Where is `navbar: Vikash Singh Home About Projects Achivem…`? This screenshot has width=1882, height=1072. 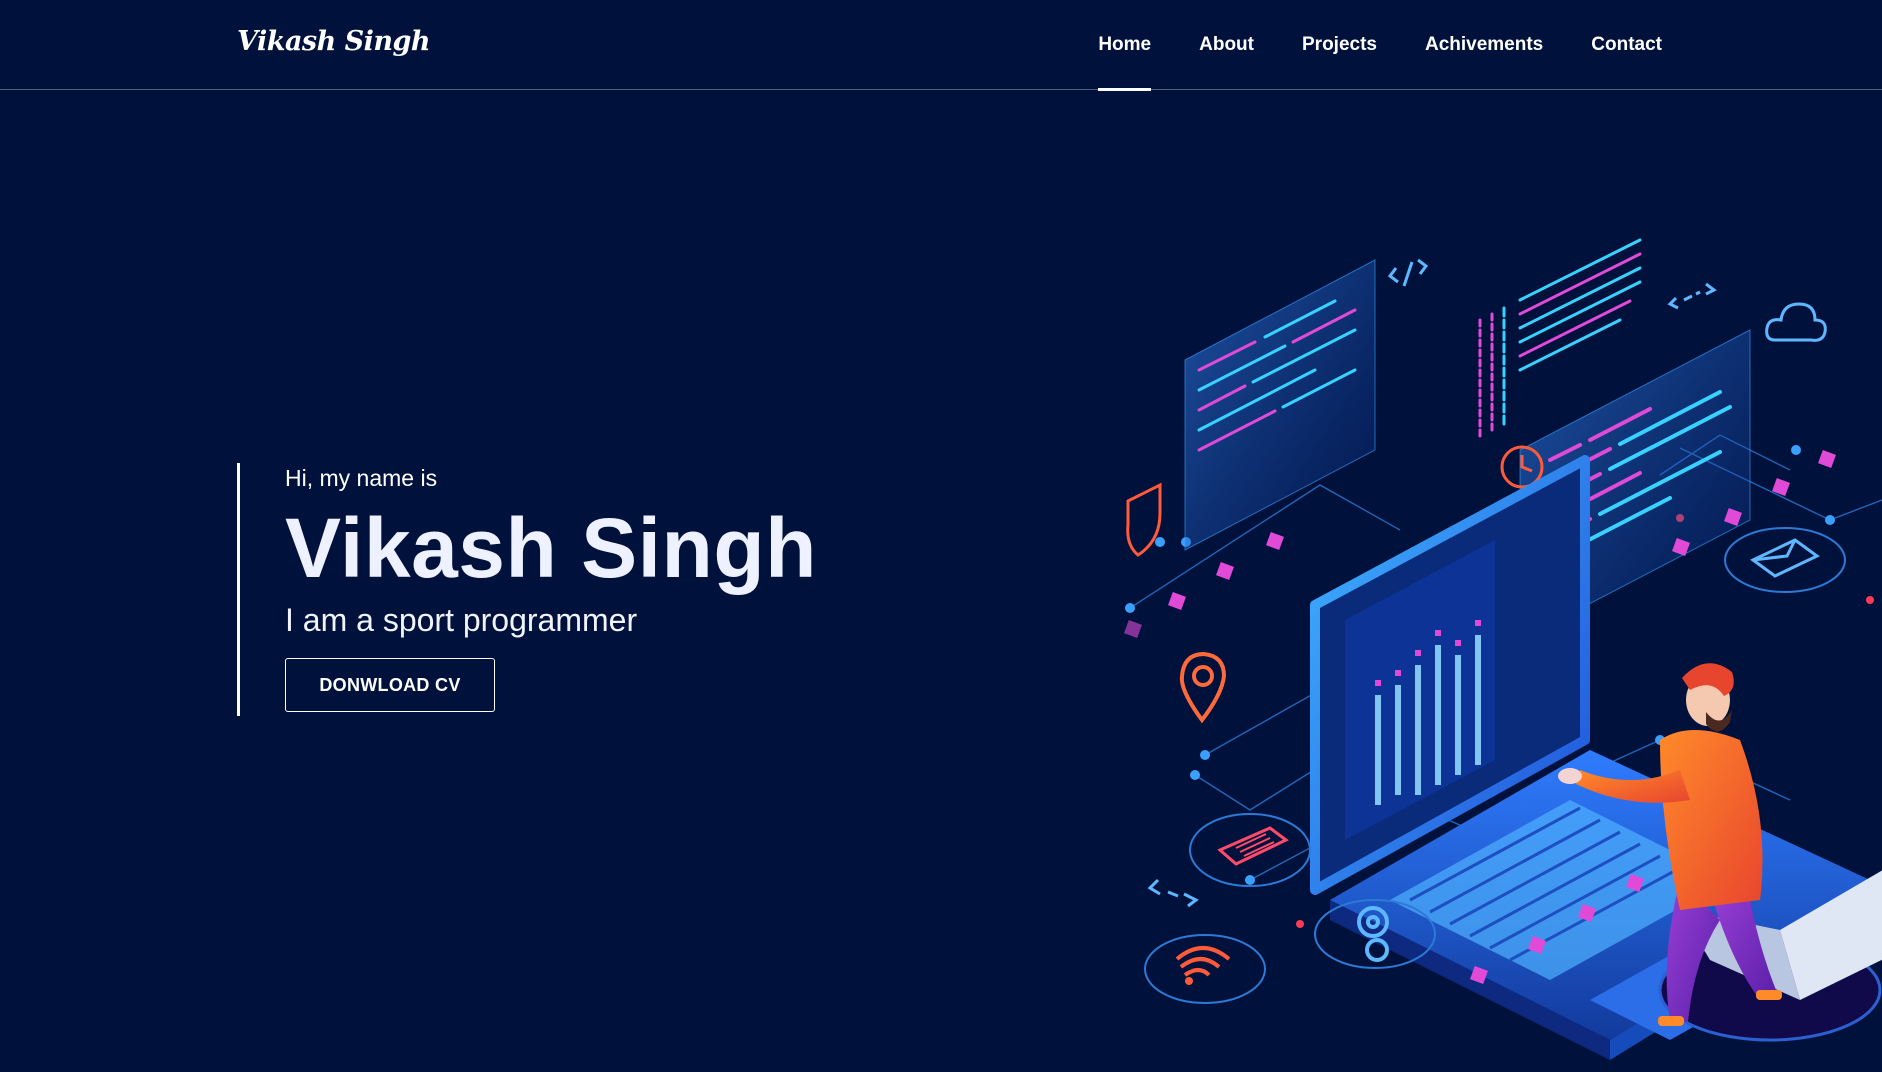 navbar: Vikash Singh Home About Projects Achivem… is located at coordinates (941, 45).